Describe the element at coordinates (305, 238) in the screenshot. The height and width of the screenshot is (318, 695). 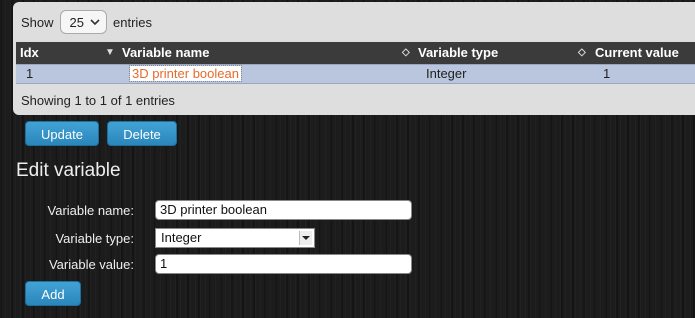
I see `dropdown-arrow-icon` at that location.